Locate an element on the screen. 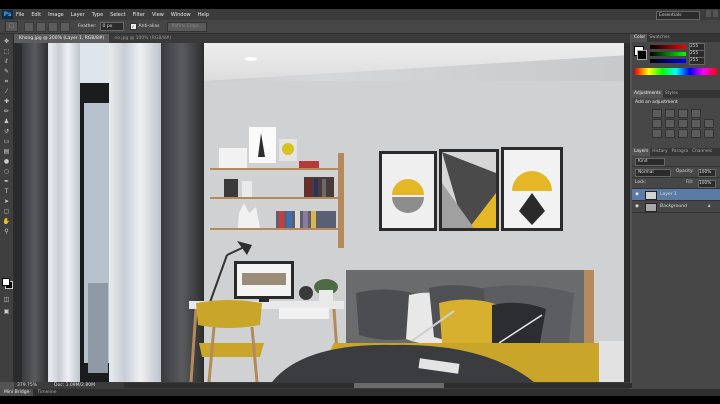  minimize-button is located at coordinates (708, 13).